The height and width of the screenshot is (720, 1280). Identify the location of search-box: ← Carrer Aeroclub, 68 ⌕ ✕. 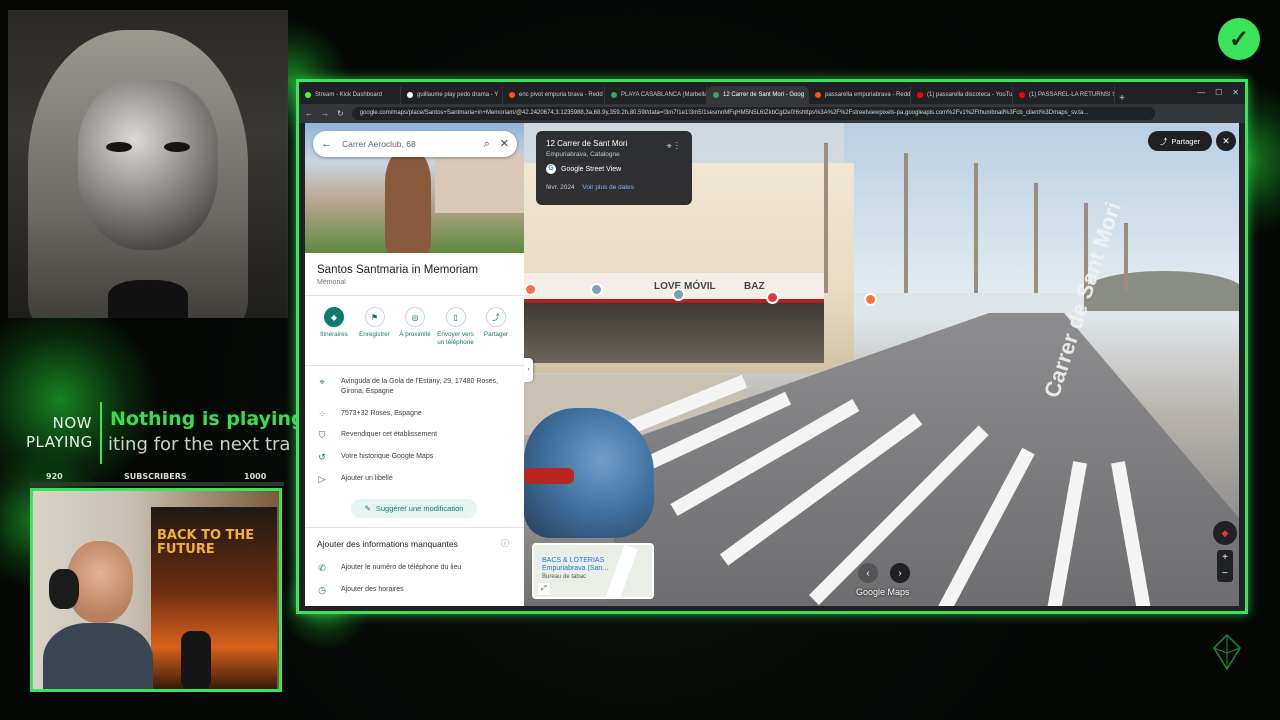
(415, 144).